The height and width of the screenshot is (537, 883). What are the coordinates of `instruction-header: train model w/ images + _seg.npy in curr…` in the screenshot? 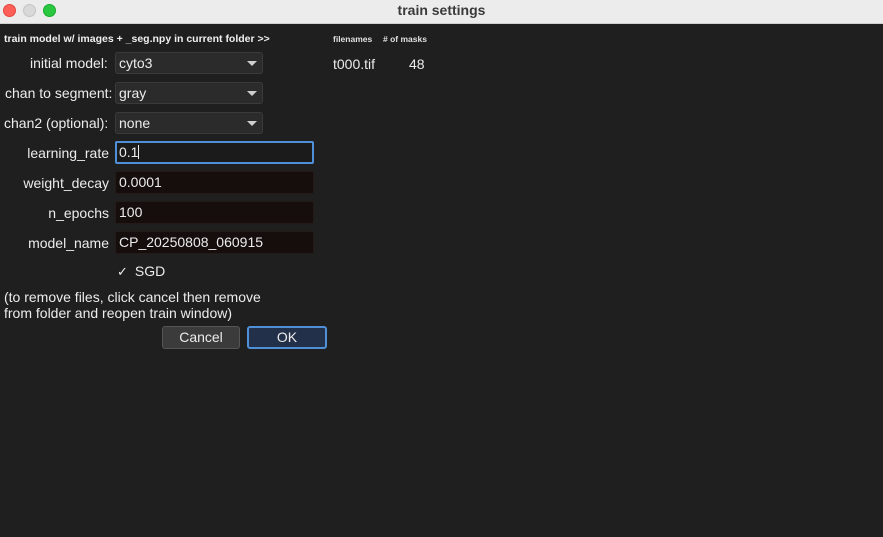 It's located at (137, 39).